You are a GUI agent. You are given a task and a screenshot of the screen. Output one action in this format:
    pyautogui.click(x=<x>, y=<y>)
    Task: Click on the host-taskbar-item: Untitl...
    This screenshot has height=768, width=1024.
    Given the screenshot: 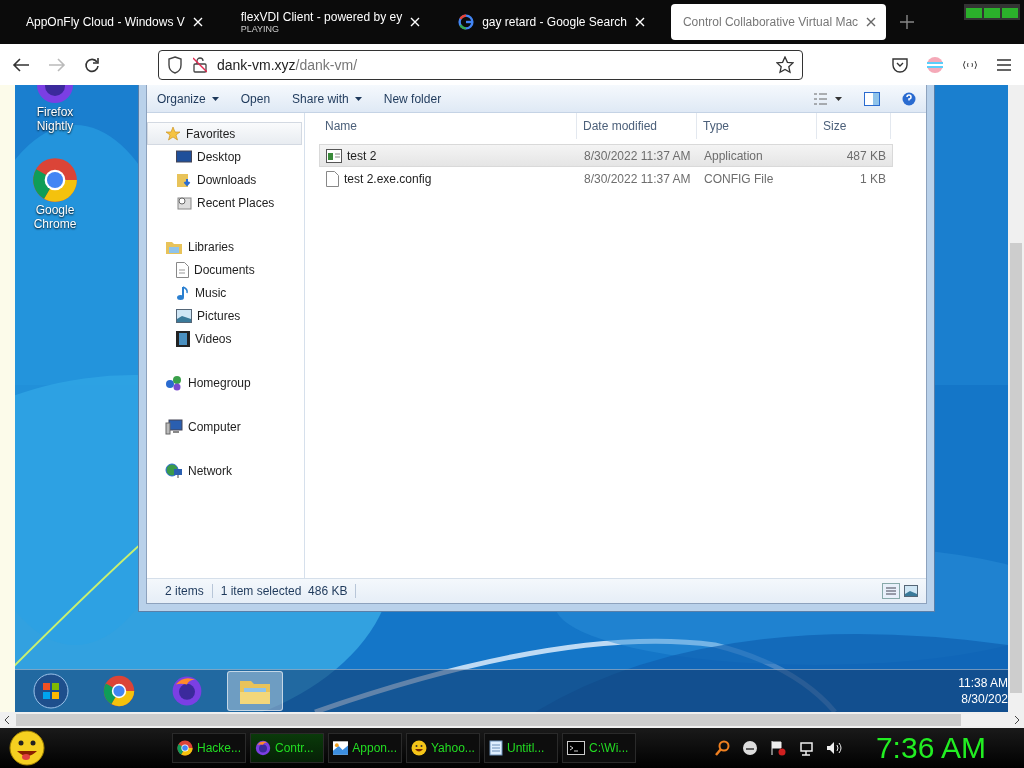 What is the action you would take?
    pyautogui.click(x=521, y=748)
    